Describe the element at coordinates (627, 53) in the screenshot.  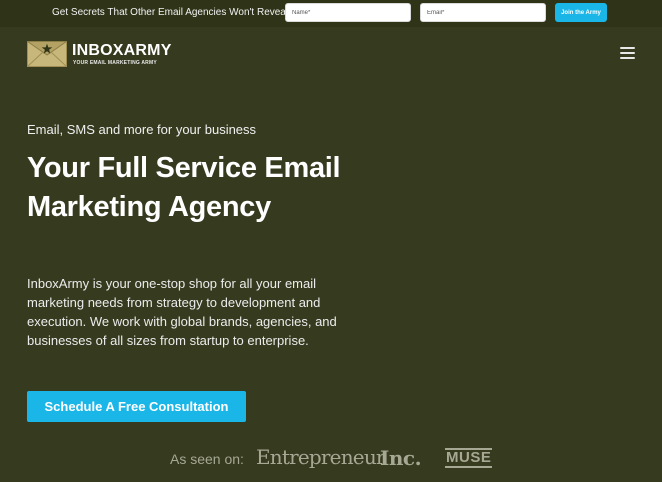
I see `hamburger-menu-icon` at that location.